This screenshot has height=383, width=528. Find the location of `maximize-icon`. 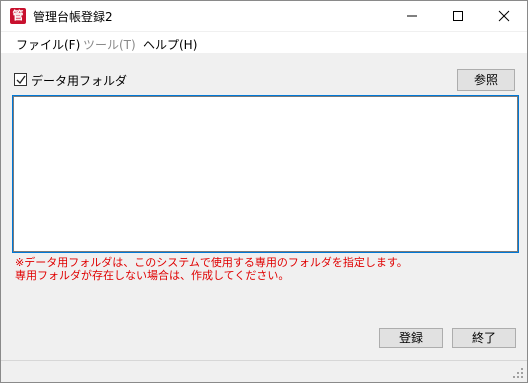

maximize-icon is located at coordinates (458, 16).